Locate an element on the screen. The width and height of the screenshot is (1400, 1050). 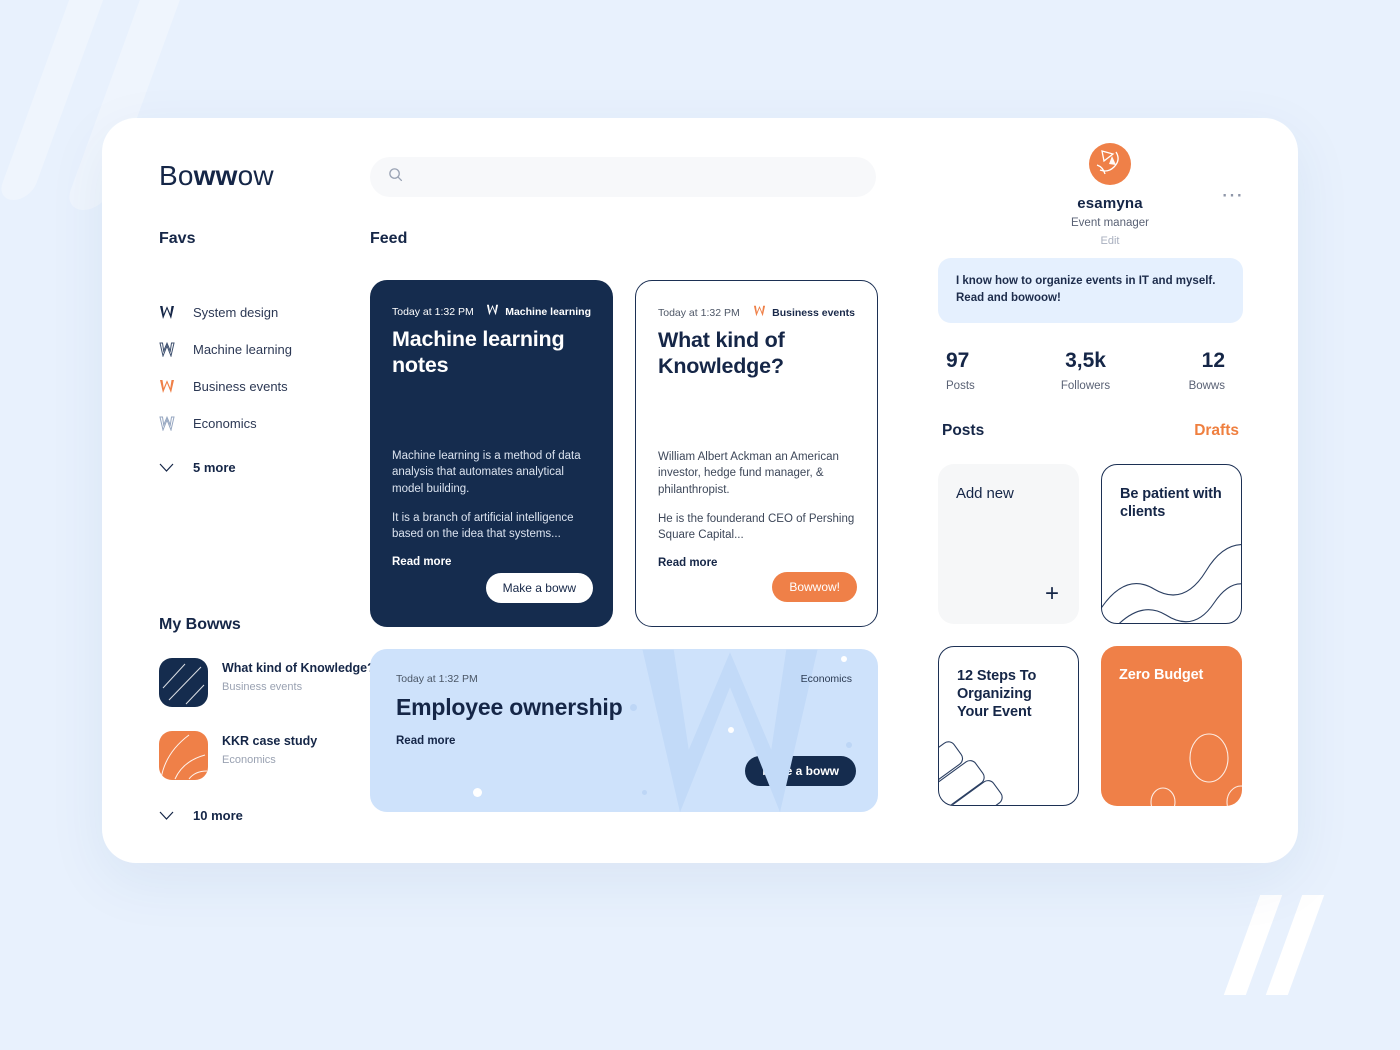
search-bar is located at coordinates (623, 177).